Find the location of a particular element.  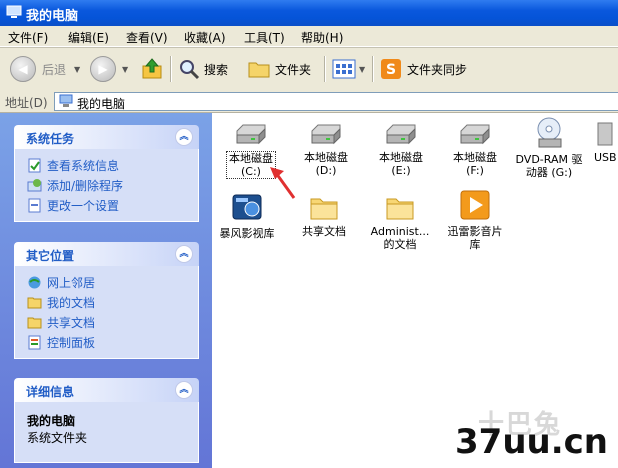

folder-sync-label: 文件夹同步 is located at coordinates (437, 69).